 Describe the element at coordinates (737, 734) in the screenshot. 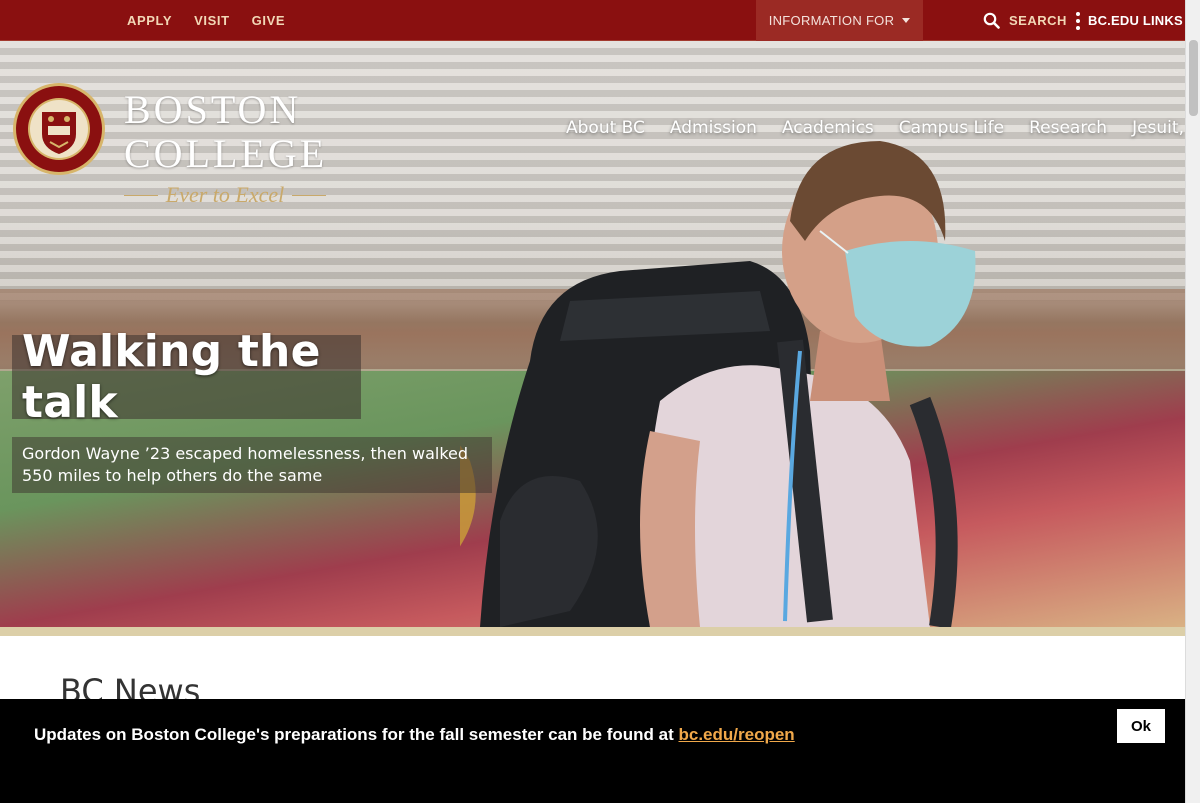

I see `reopen-link: bc.edu/reopen` at that location.